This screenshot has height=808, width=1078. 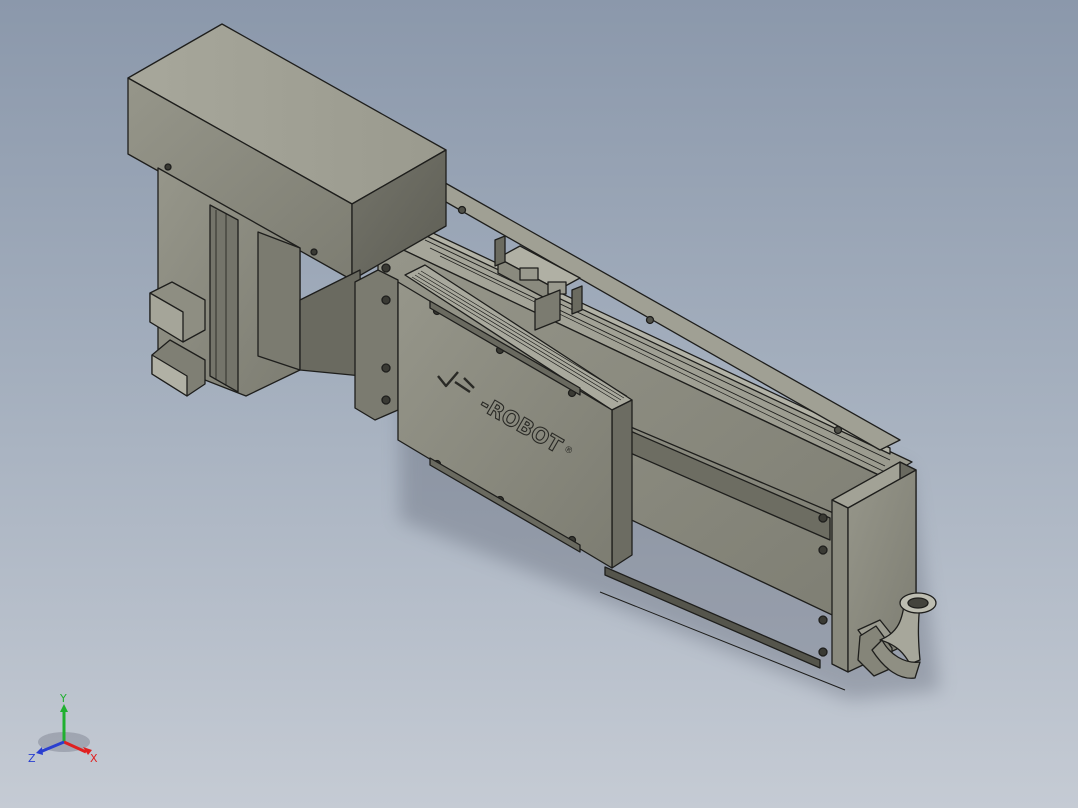 What do you see at coordinates (32, 758) in the screenshot?
I see `z-axis-label: Z` at bounding box center [32, 758].